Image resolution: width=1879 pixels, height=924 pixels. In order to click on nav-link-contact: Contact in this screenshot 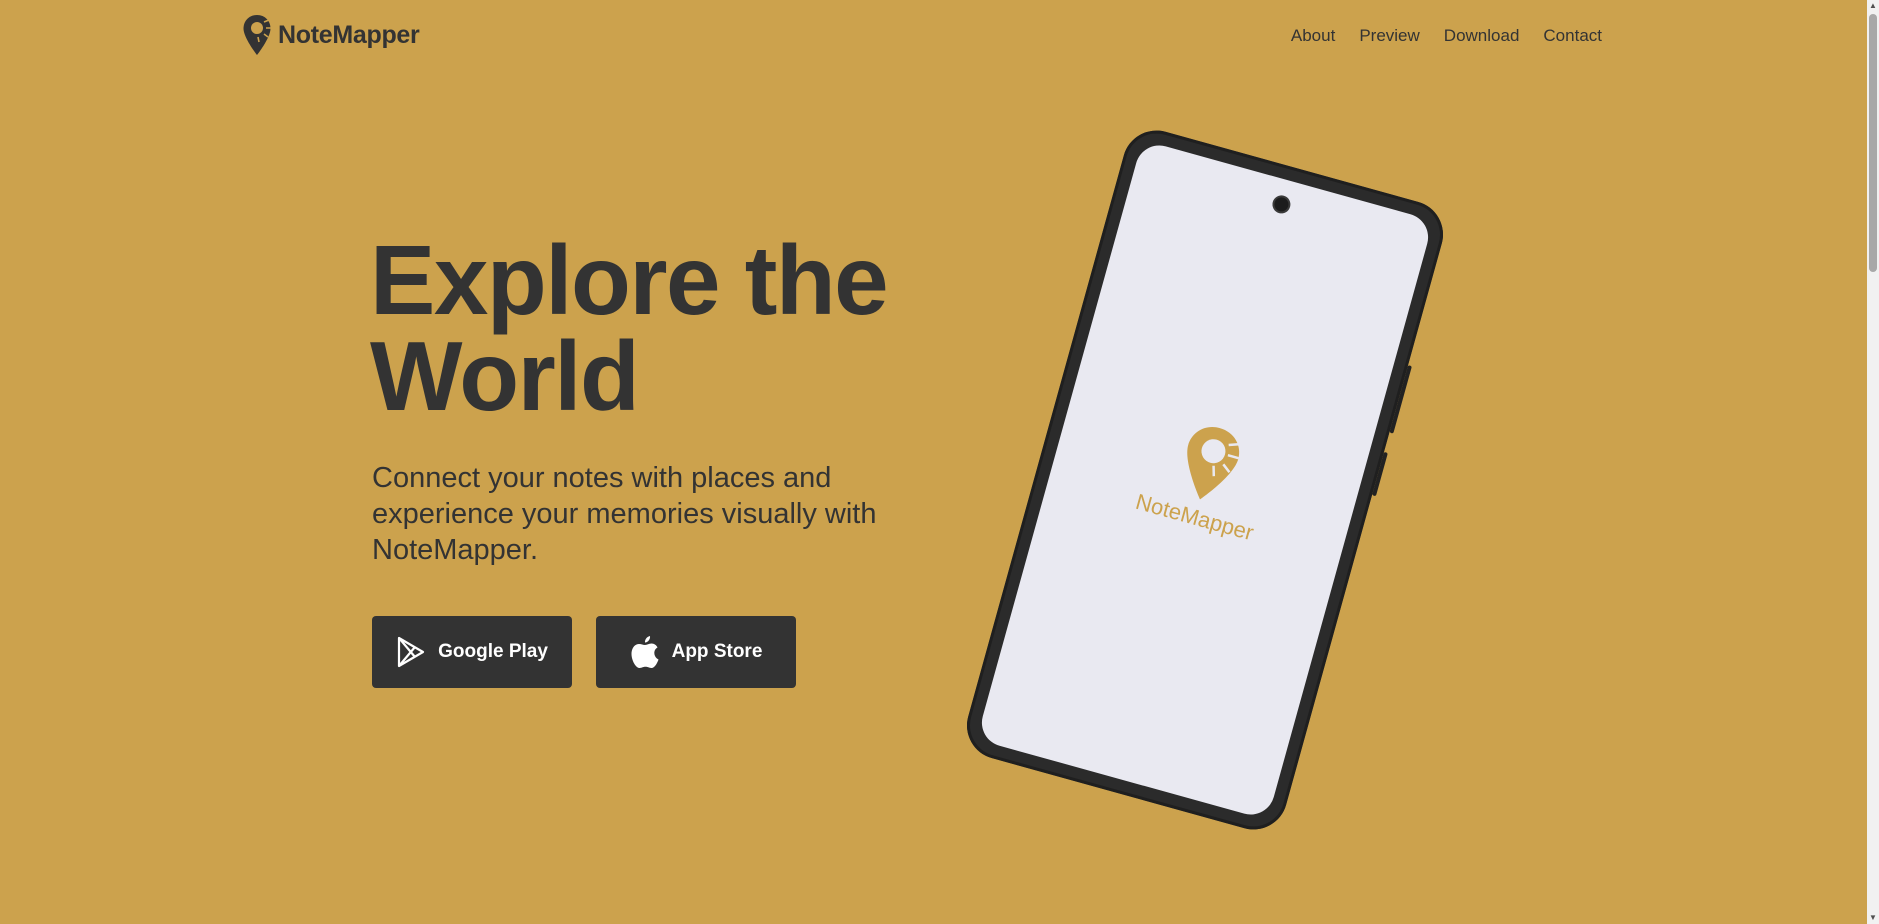, I will do `click(1572, 36)`.